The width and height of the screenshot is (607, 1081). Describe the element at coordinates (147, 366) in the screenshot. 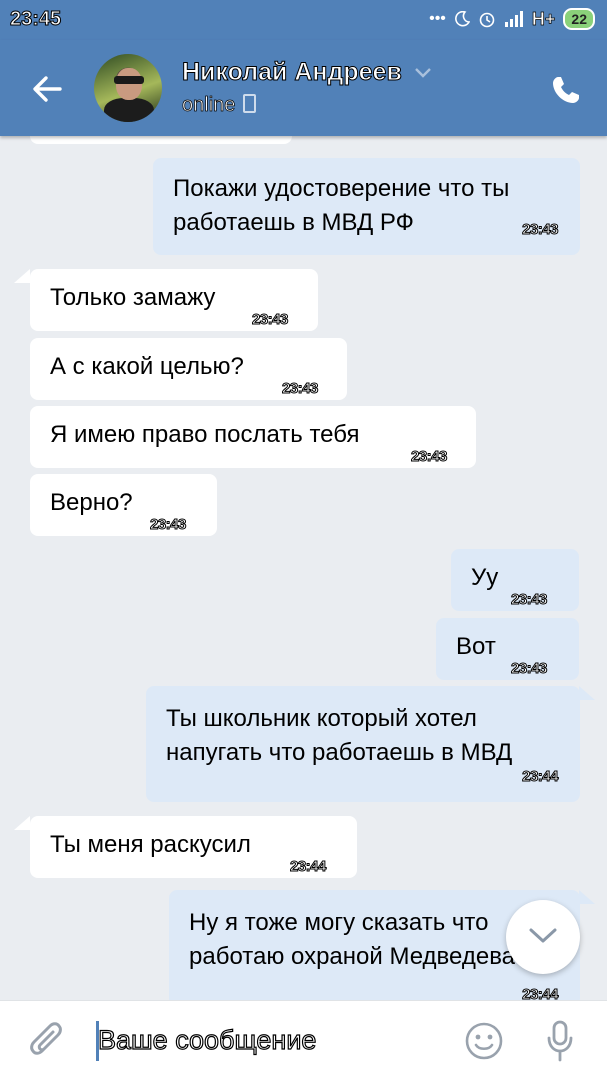

I see `message-text: А с какой целью?` at that location.